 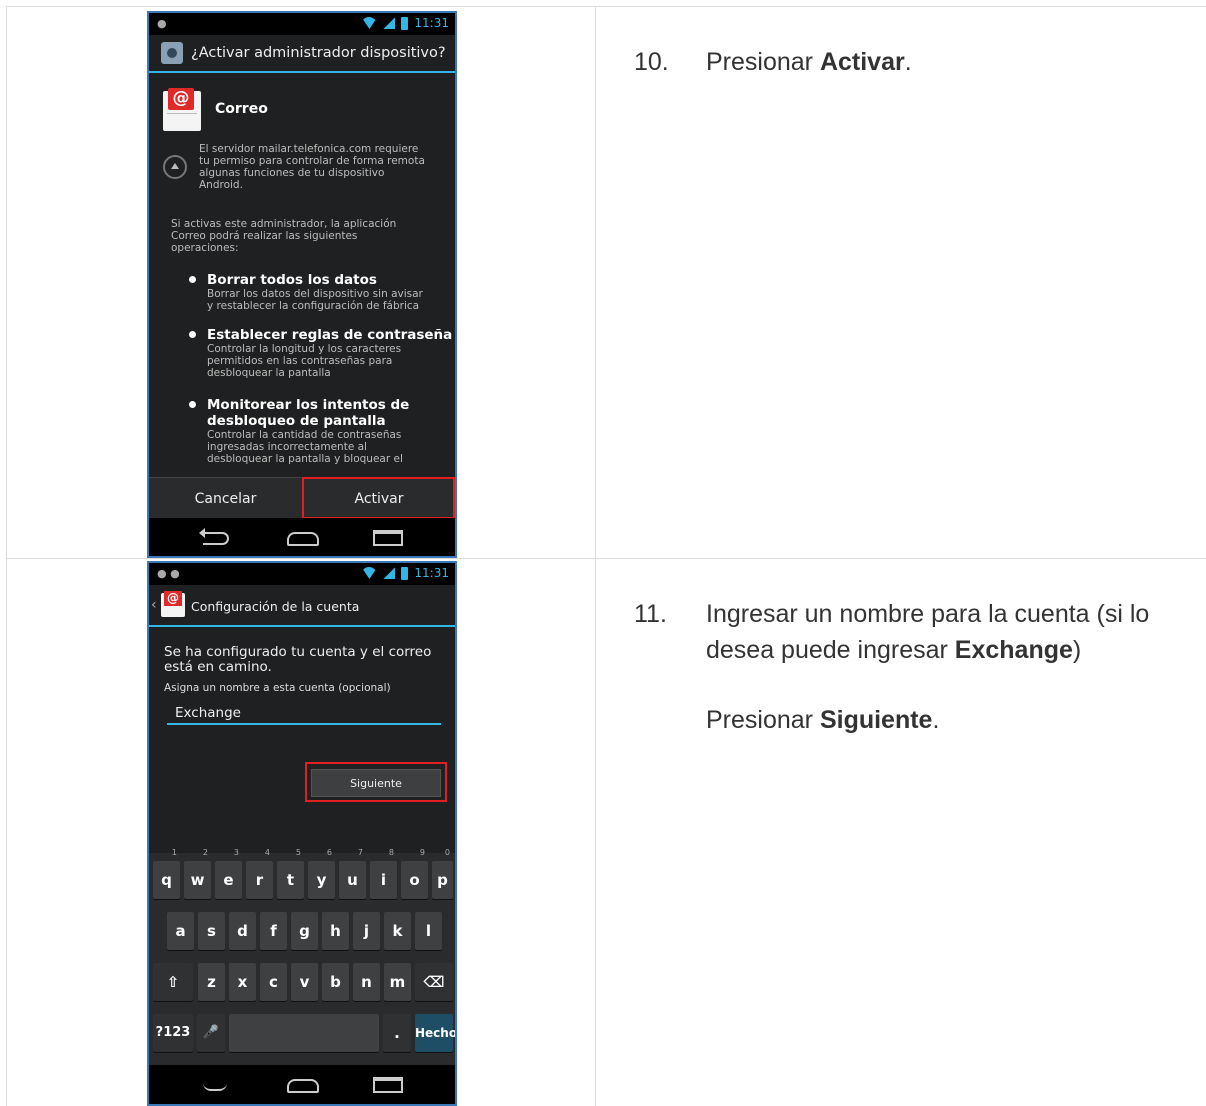 What do you see at coordinates (205, 852) in the screenshot?
I see `key-number: 2` at bounding box center [205, 852].